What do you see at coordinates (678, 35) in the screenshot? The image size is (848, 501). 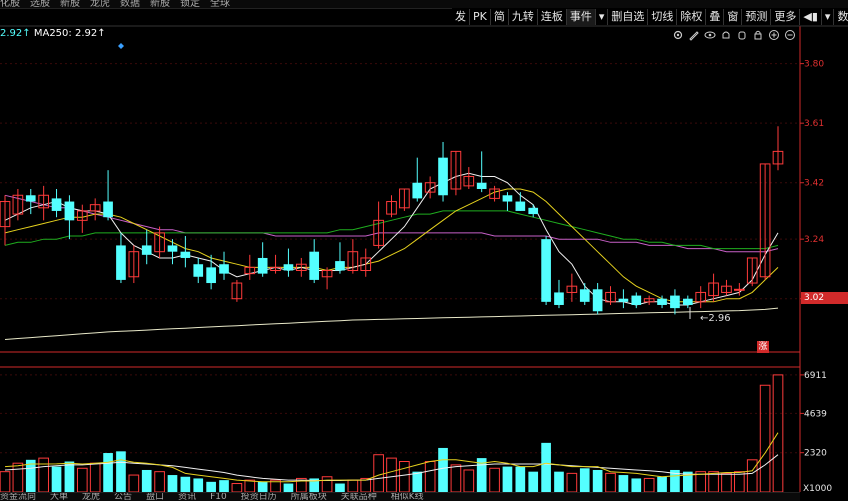 I see `settings-icon` at bounding box center [678, 35].